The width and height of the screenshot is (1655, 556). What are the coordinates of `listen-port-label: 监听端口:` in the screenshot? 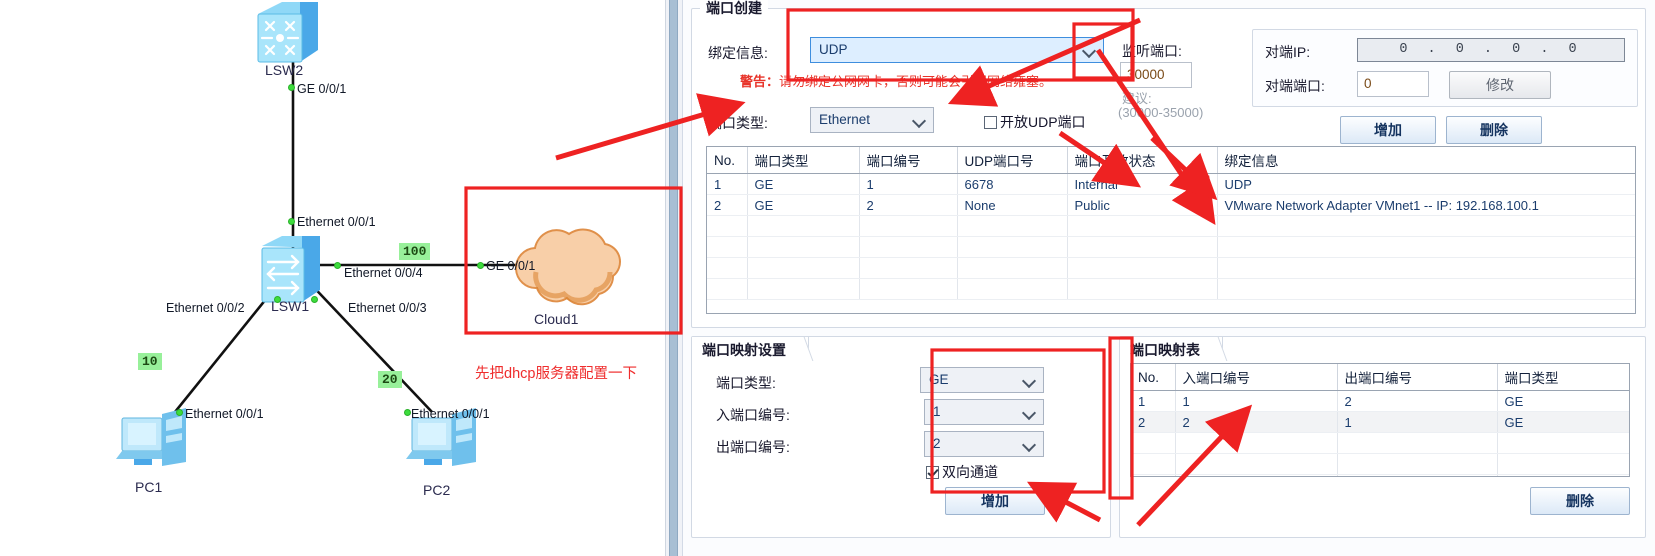 It's located at (1152, 51).